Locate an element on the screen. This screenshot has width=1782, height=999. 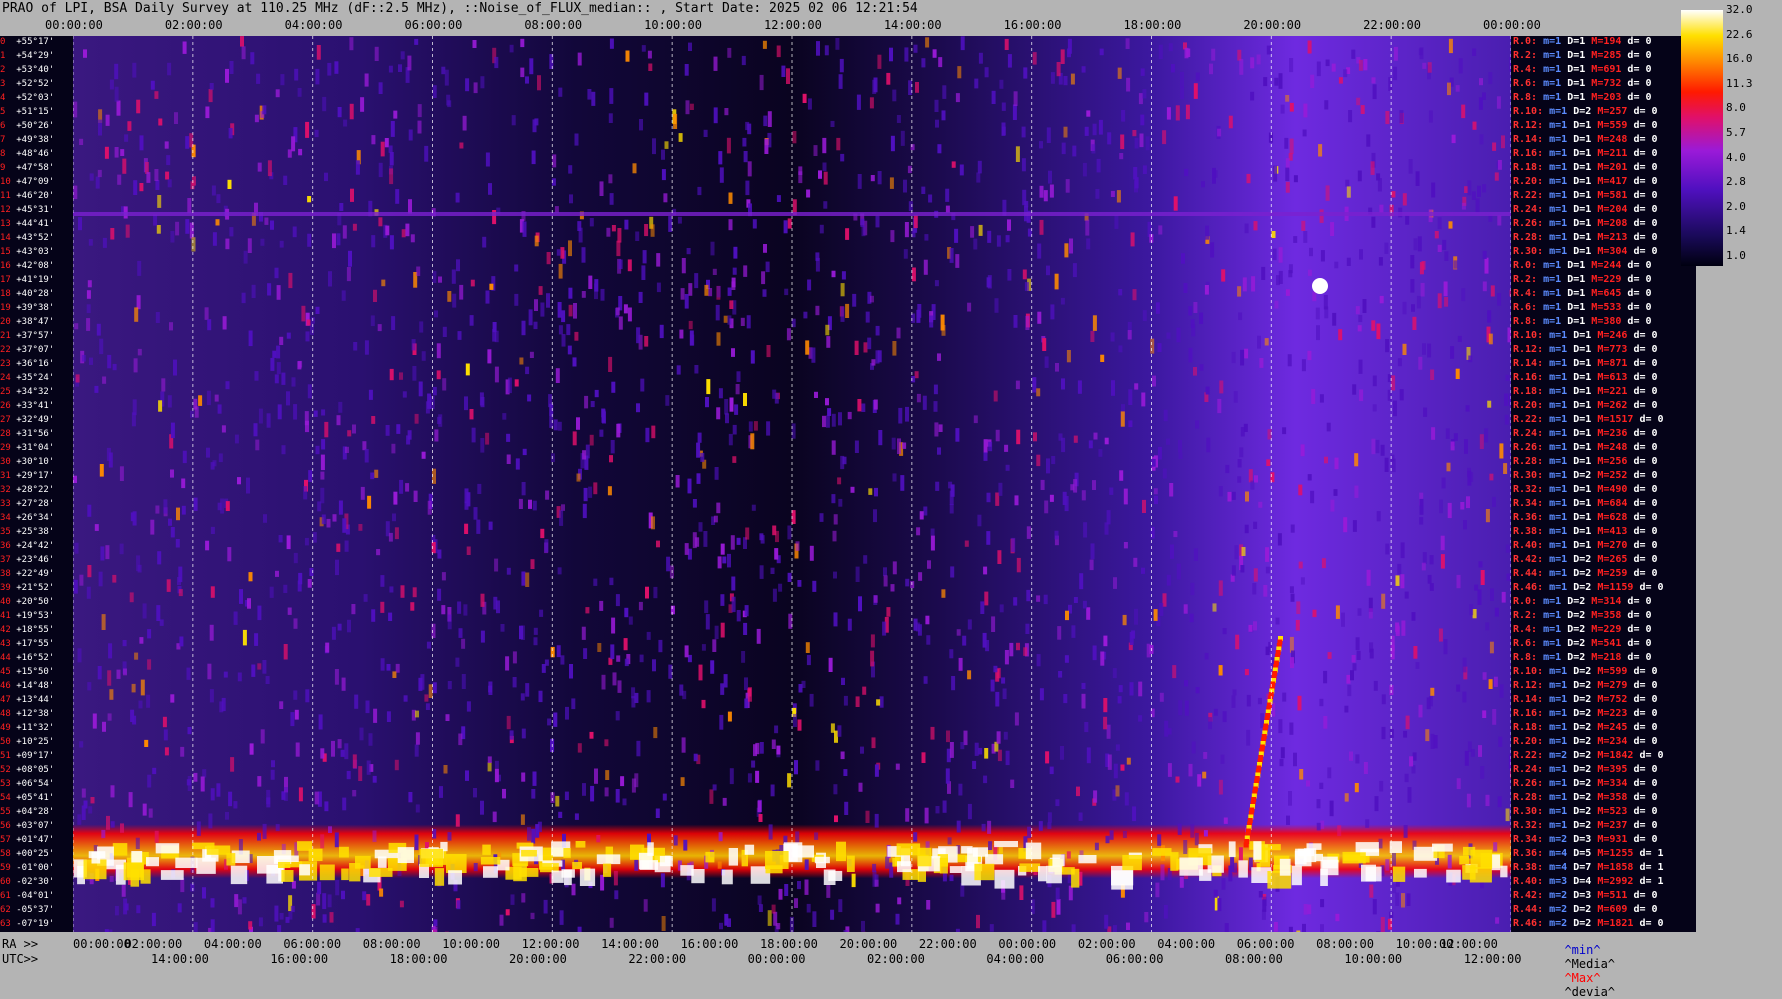
declination-label: 38 +22°49' is located at coordinates (36, 574).